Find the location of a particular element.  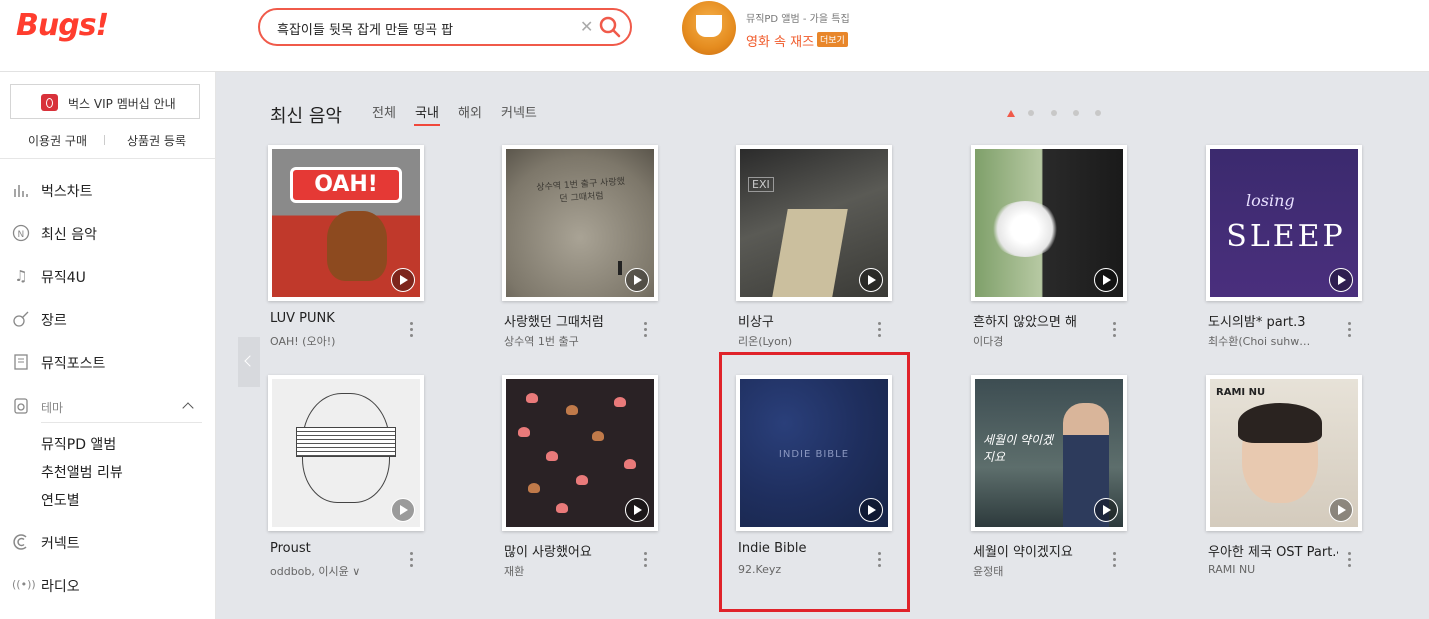

album-artist: 재환 is located at coordinates (564, 571).